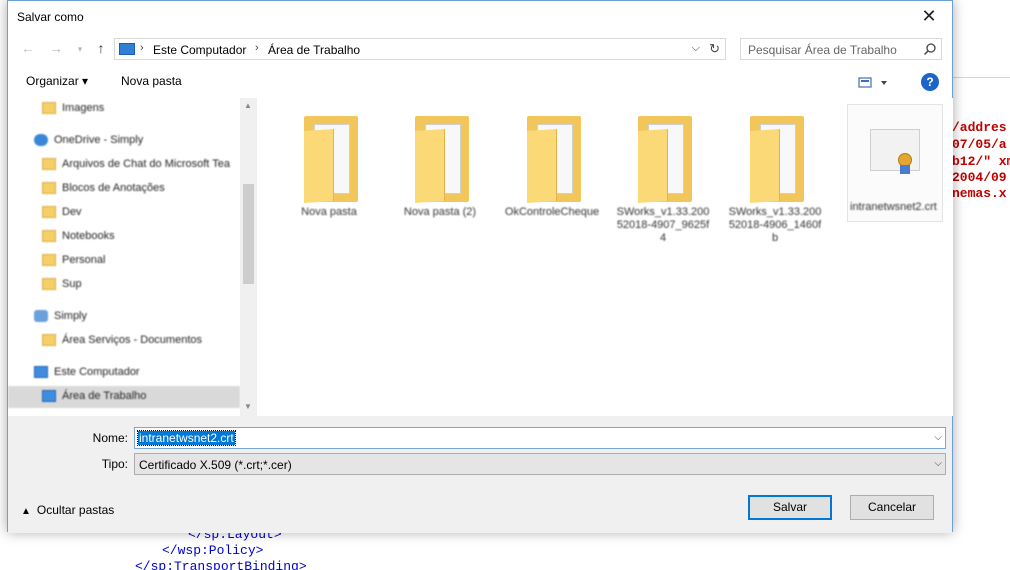 This screenshot has height=570, width=1010. I want to click on hide-folders-label: Ocultar pastas, so click(75, 510).